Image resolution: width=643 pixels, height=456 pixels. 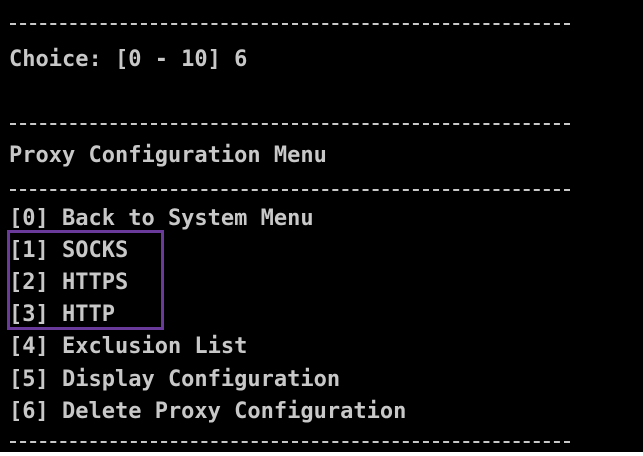 I want to click on choice-prompt: Choice: [0 - 10] 6, so click(x=128, y=59).